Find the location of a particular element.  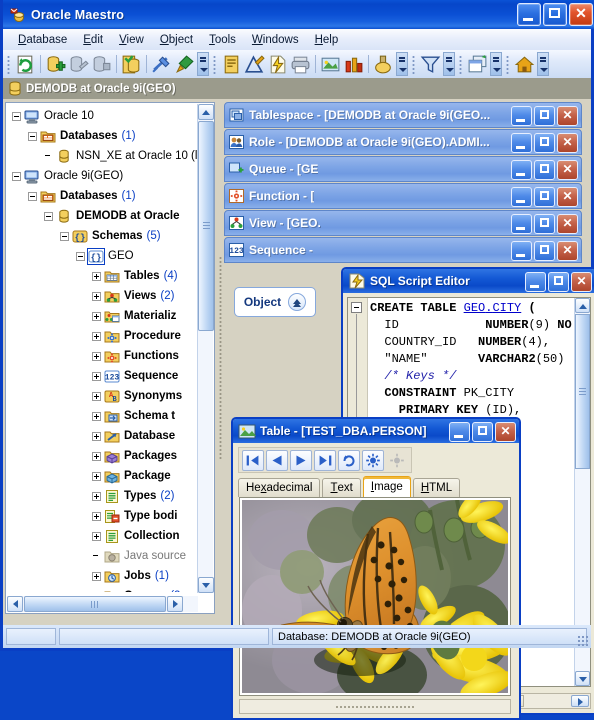

tree-node: Schema t is located at coordinates (102, 416).